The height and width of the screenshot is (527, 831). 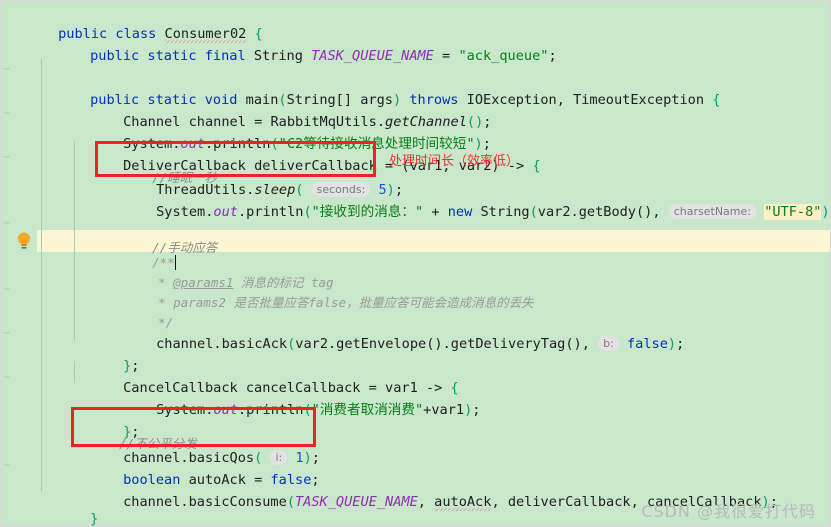 I want to click on token-javadoc-params2: params2, so click(x=199, y=302).